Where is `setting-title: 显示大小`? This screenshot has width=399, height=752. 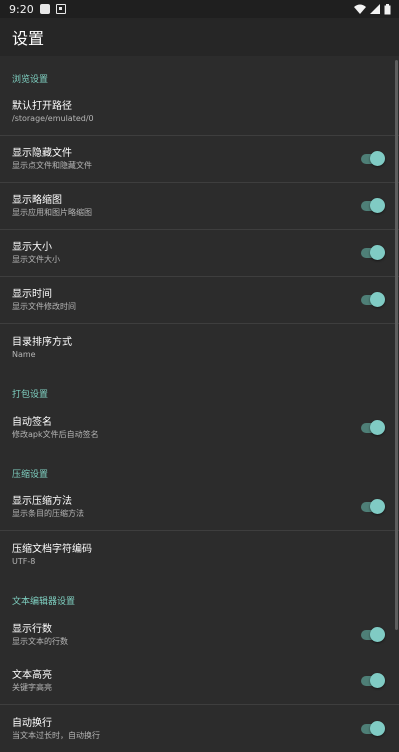
setting-title: 显示大小 is located at coordinates (32, 247).